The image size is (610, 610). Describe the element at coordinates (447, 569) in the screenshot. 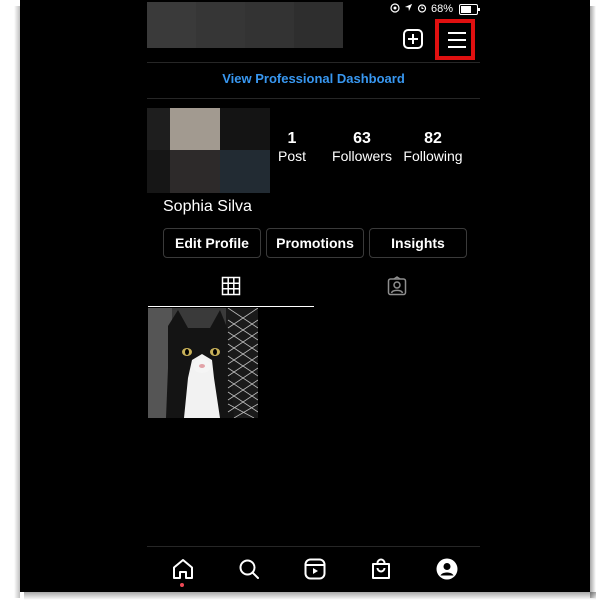

I see `profile-icon` at that location.